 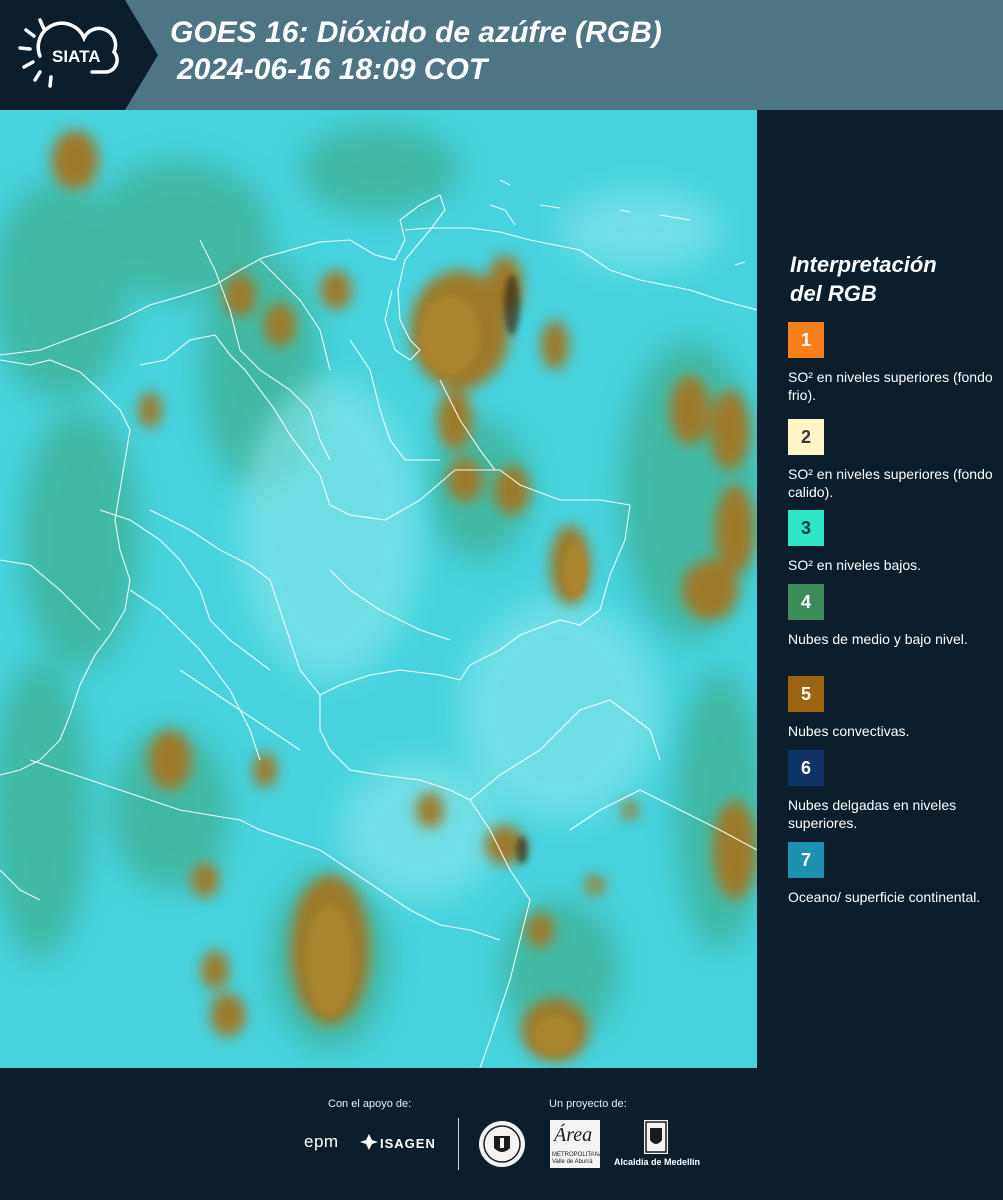 What do you see at coordinates (890, 542) in the screenshot?
I see `legend-item-3: 3 SO² en niveles bajos.` at bounding box center [890, 542].